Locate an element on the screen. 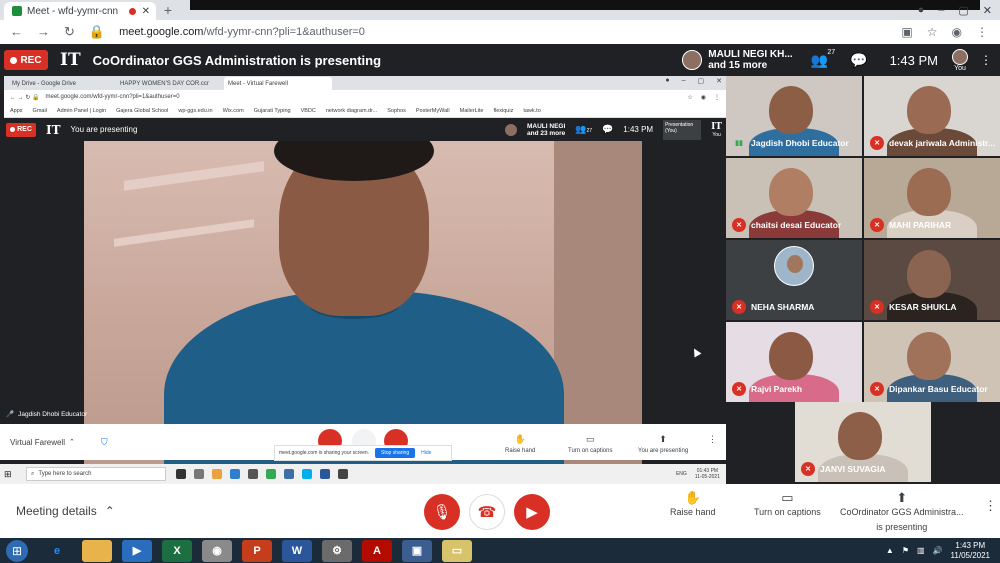 This screenshot has height=563, width=1000. hang-up-icon: ☎ is located at coordinates (487, 512).